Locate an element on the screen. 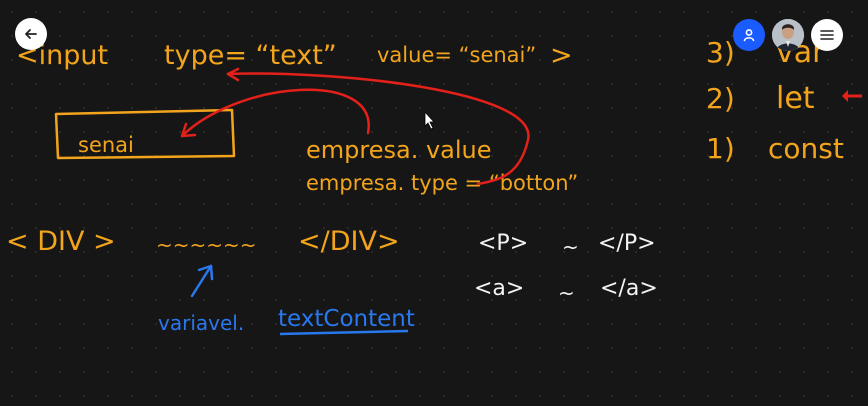 This screenshot has height=406, width=868. list-item-2-word: let is located at coordinates (795, 98).